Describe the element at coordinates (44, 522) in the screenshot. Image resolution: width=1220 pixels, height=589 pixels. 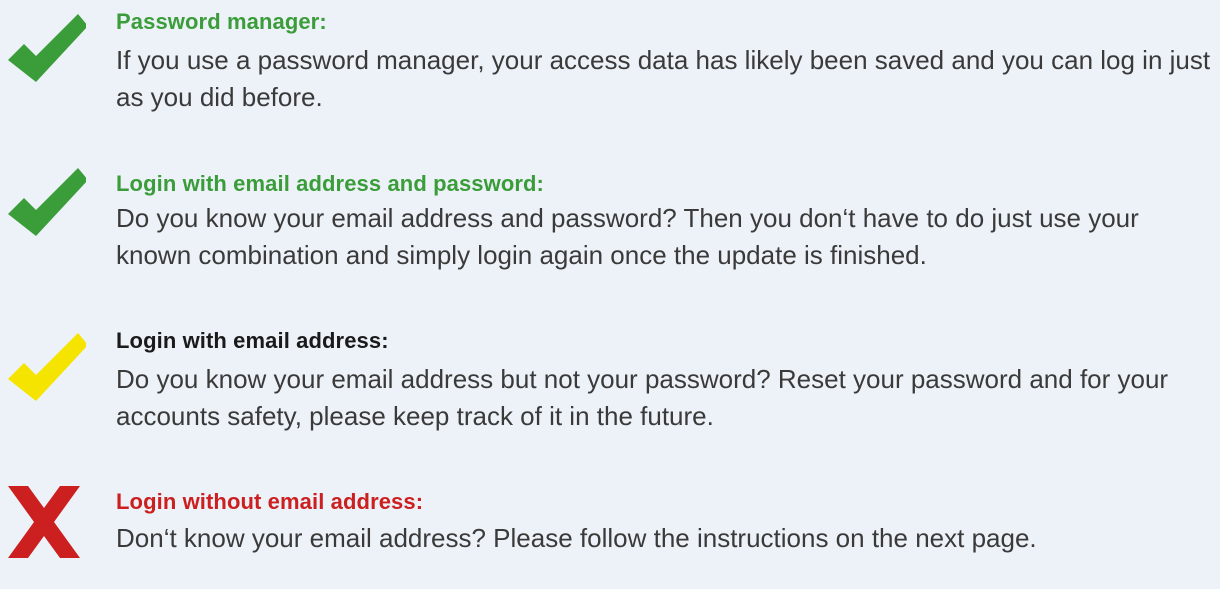
I see `cross-icon` at that location.